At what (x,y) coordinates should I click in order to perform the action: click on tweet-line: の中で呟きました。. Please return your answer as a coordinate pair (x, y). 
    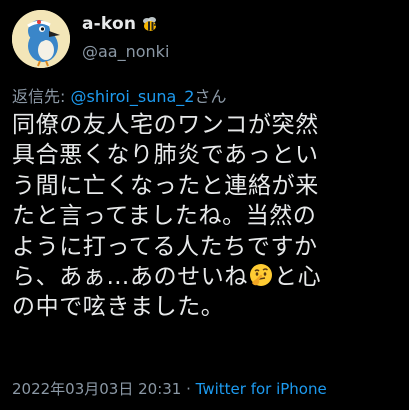
    Looking at the image, I should click on (118, 307).